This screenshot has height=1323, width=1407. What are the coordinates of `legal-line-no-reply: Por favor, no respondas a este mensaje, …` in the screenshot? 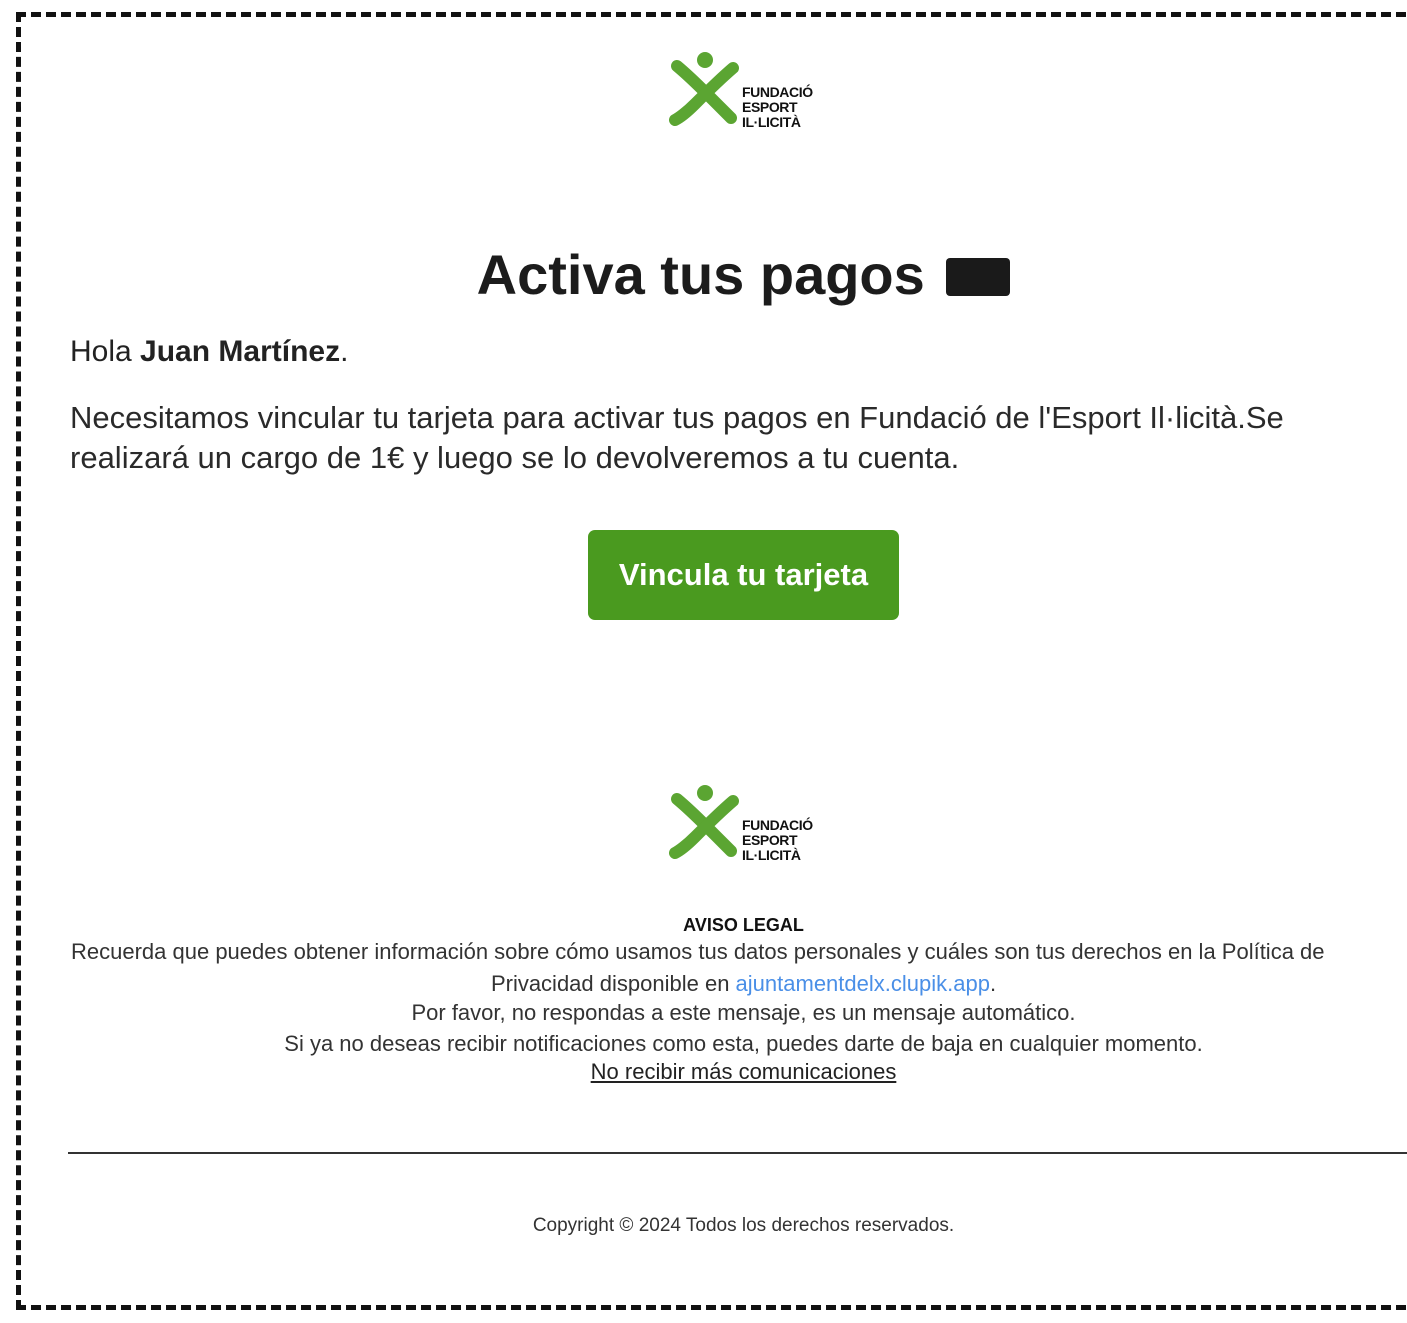 It's located at (743, 1012).